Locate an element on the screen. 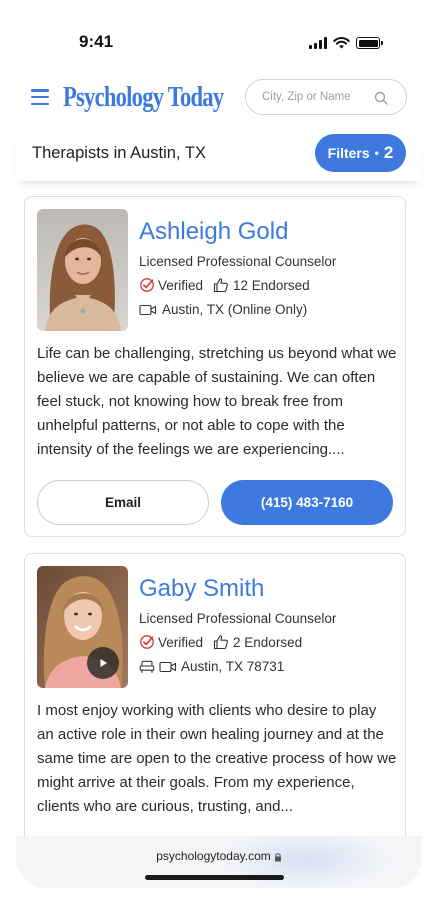 The width and height of the screenshot is (438, 904). signal-icon is located at coordinates (318, 43).